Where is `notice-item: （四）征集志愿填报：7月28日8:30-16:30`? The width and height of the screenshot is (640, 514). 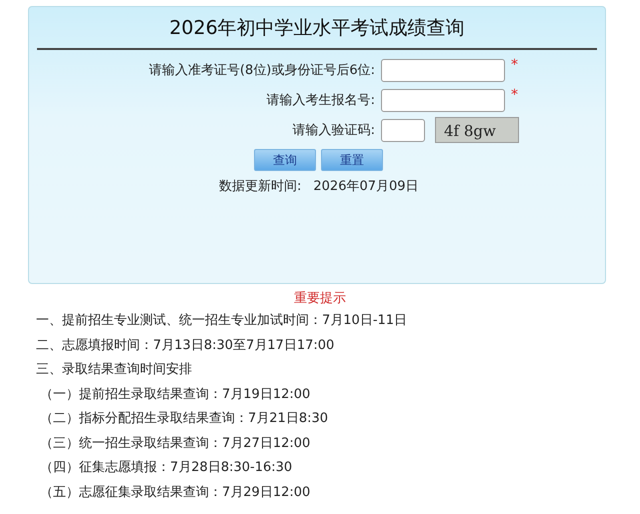
notice-item: （四）征集志愿填报：7月28日8:30-16:30 is located at coordinates (166, 468).